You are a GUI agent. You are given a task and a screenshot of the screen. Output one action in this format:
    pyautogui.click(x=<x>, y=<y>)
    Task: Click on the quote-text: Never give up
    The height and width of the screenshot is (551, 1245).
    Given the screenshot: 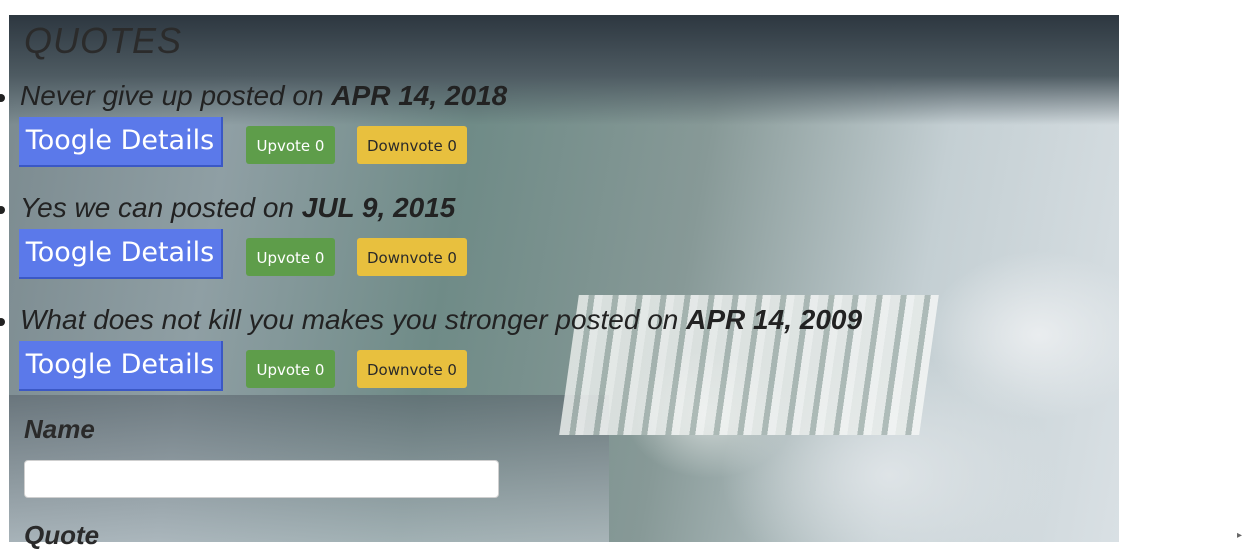 What is the action you would take?
    pyautogui.click(x=106, y=95)
    